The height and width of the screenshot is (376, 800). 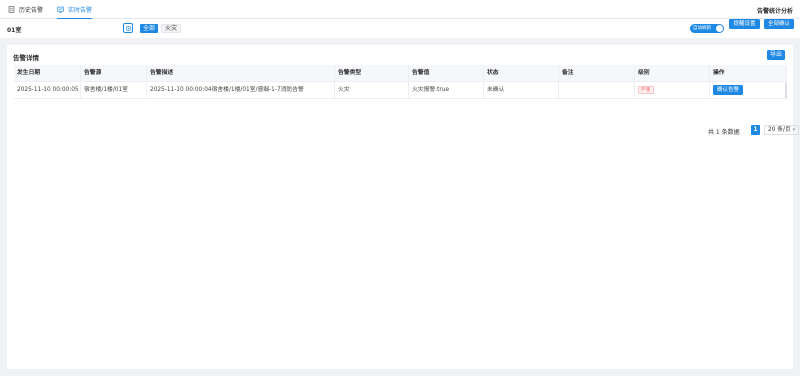 What do you see at coordinates (776, 55) in the screenshot?
I see `export-button: 导出` at bounding box center [776, 55].